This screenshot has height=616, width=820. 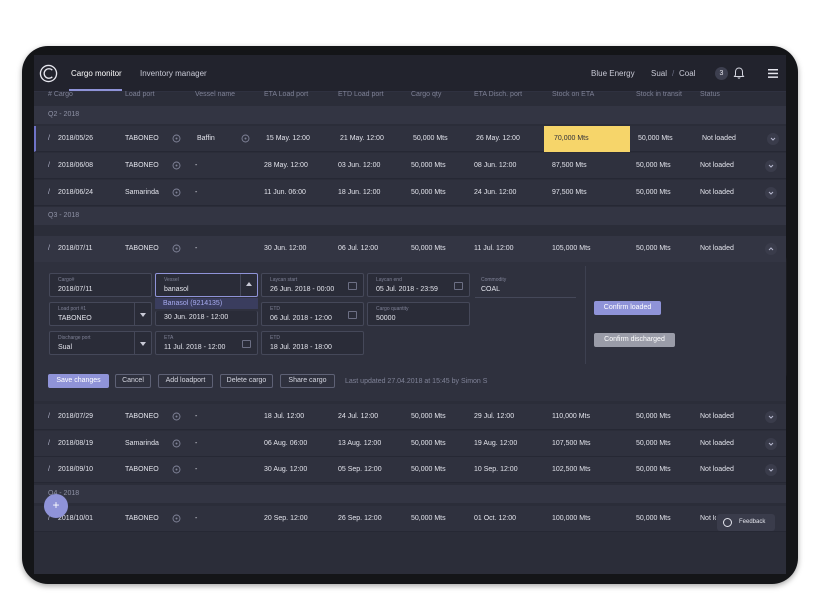 What do you see at coordinates (569, 165) in the screenshot?
I see `stock-on-eta: 87,500 Mts` at bounding box center [569, 165].